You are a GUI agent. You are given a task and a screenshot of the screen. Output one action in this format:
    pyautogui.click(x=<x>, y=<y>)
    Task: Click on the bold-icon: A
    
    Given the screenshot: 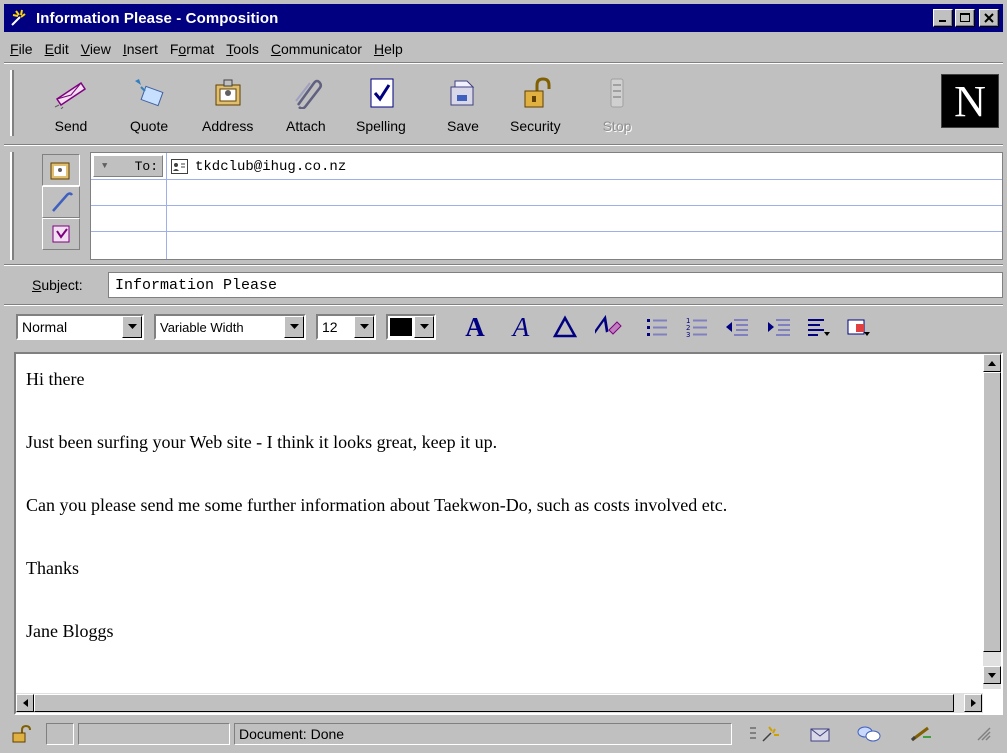 What is the action you would take?
    pyautogui.click(x=475, y=326)
    